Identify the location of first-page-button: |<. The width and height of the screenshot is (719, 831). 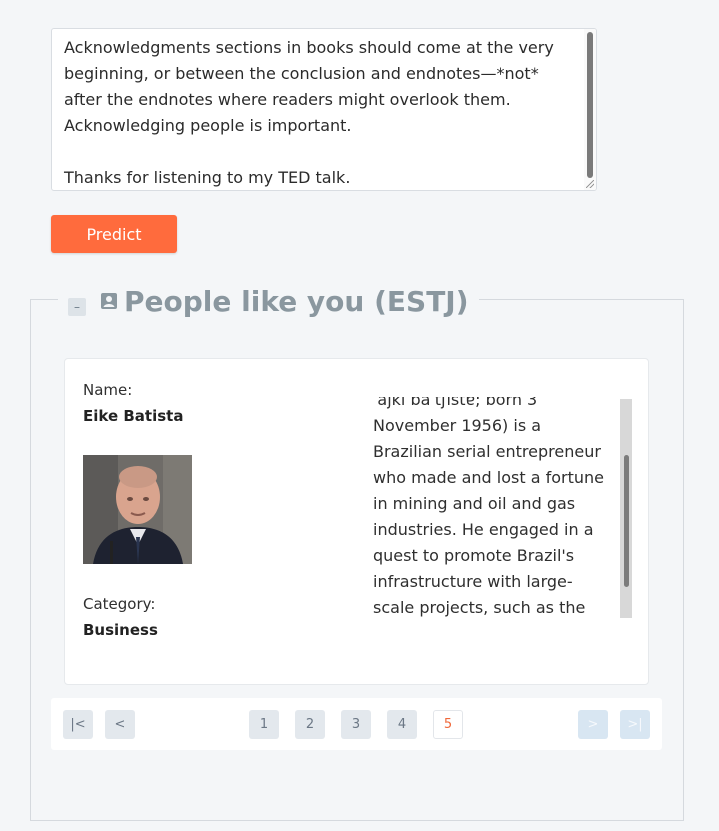
(78, 724).